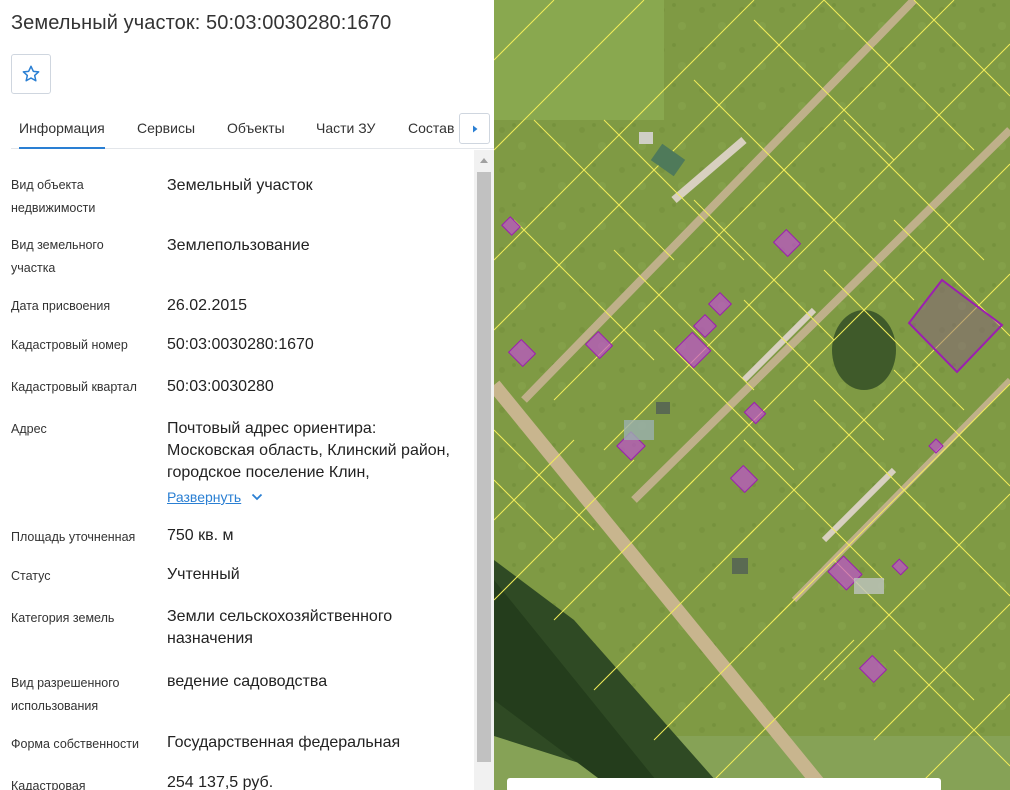 The height and width of the screenshot is (790, 1010). Describe the element at coordinates (220, 782) in the screenshot. I see `info-value: 254 137,5 руб.` at that location.